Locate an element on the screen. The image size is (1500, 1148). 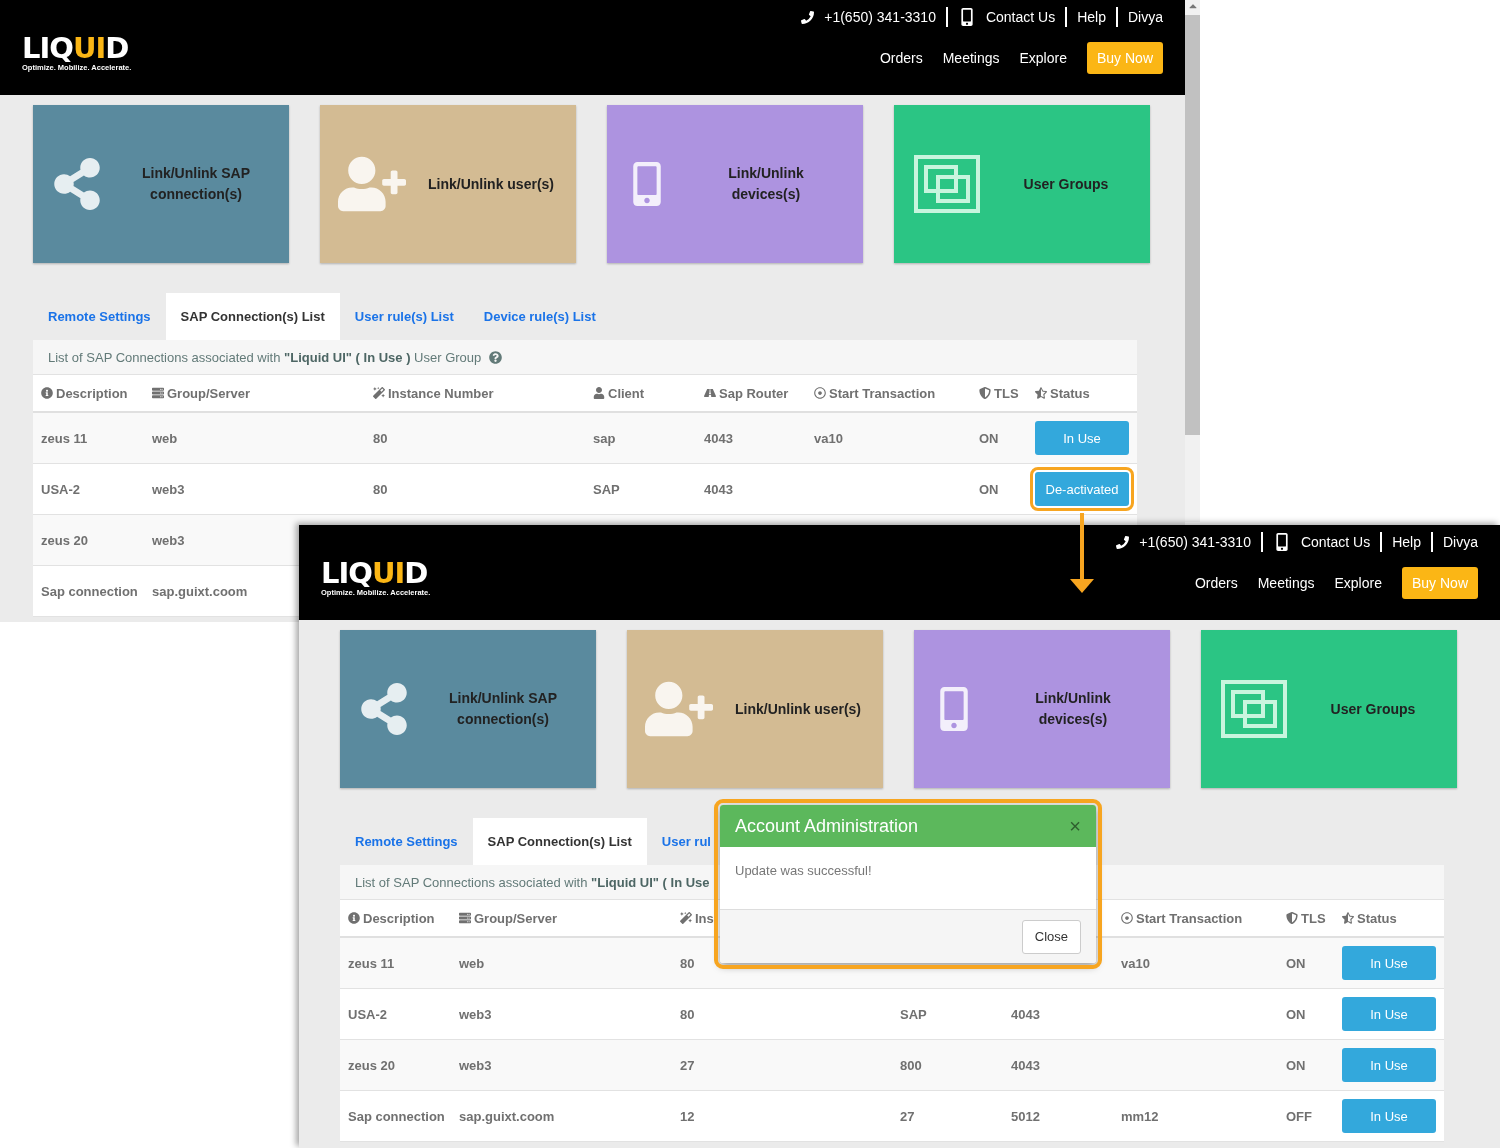
info-icon is located at coordinates (354, 918).